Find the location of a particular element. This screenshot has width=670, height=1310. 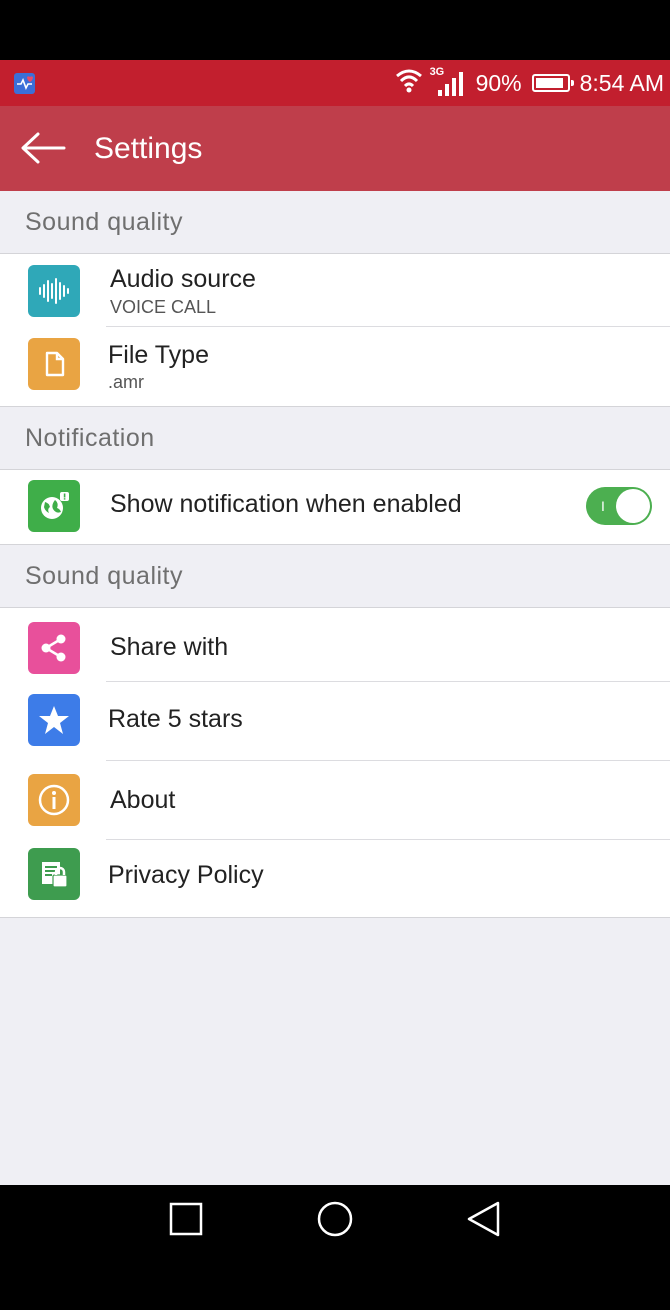

battery-percent: 90% is located at coordinates (498, 82).